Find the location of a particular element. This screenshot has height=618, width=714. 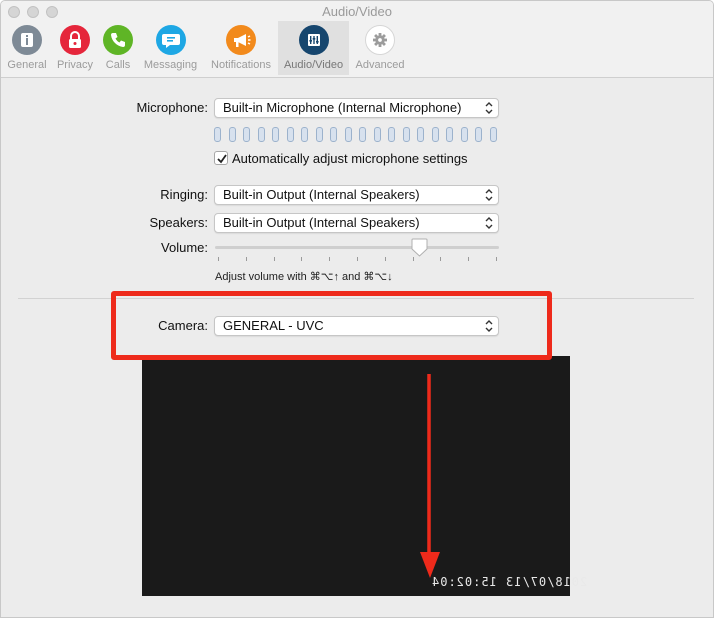

ringing-select: Built-in Output (Internal Speakers) is located at coordinates (356, 195).